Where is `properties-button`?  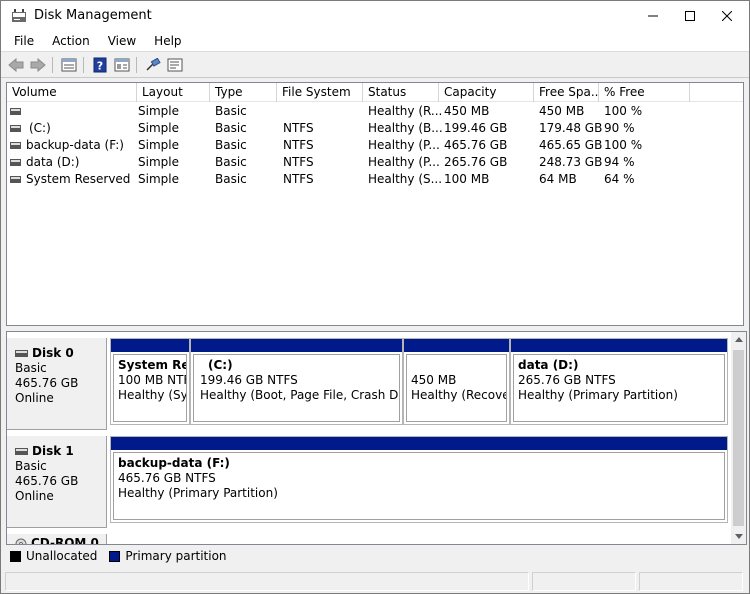 properties-button is located at coordinates (122, 65).